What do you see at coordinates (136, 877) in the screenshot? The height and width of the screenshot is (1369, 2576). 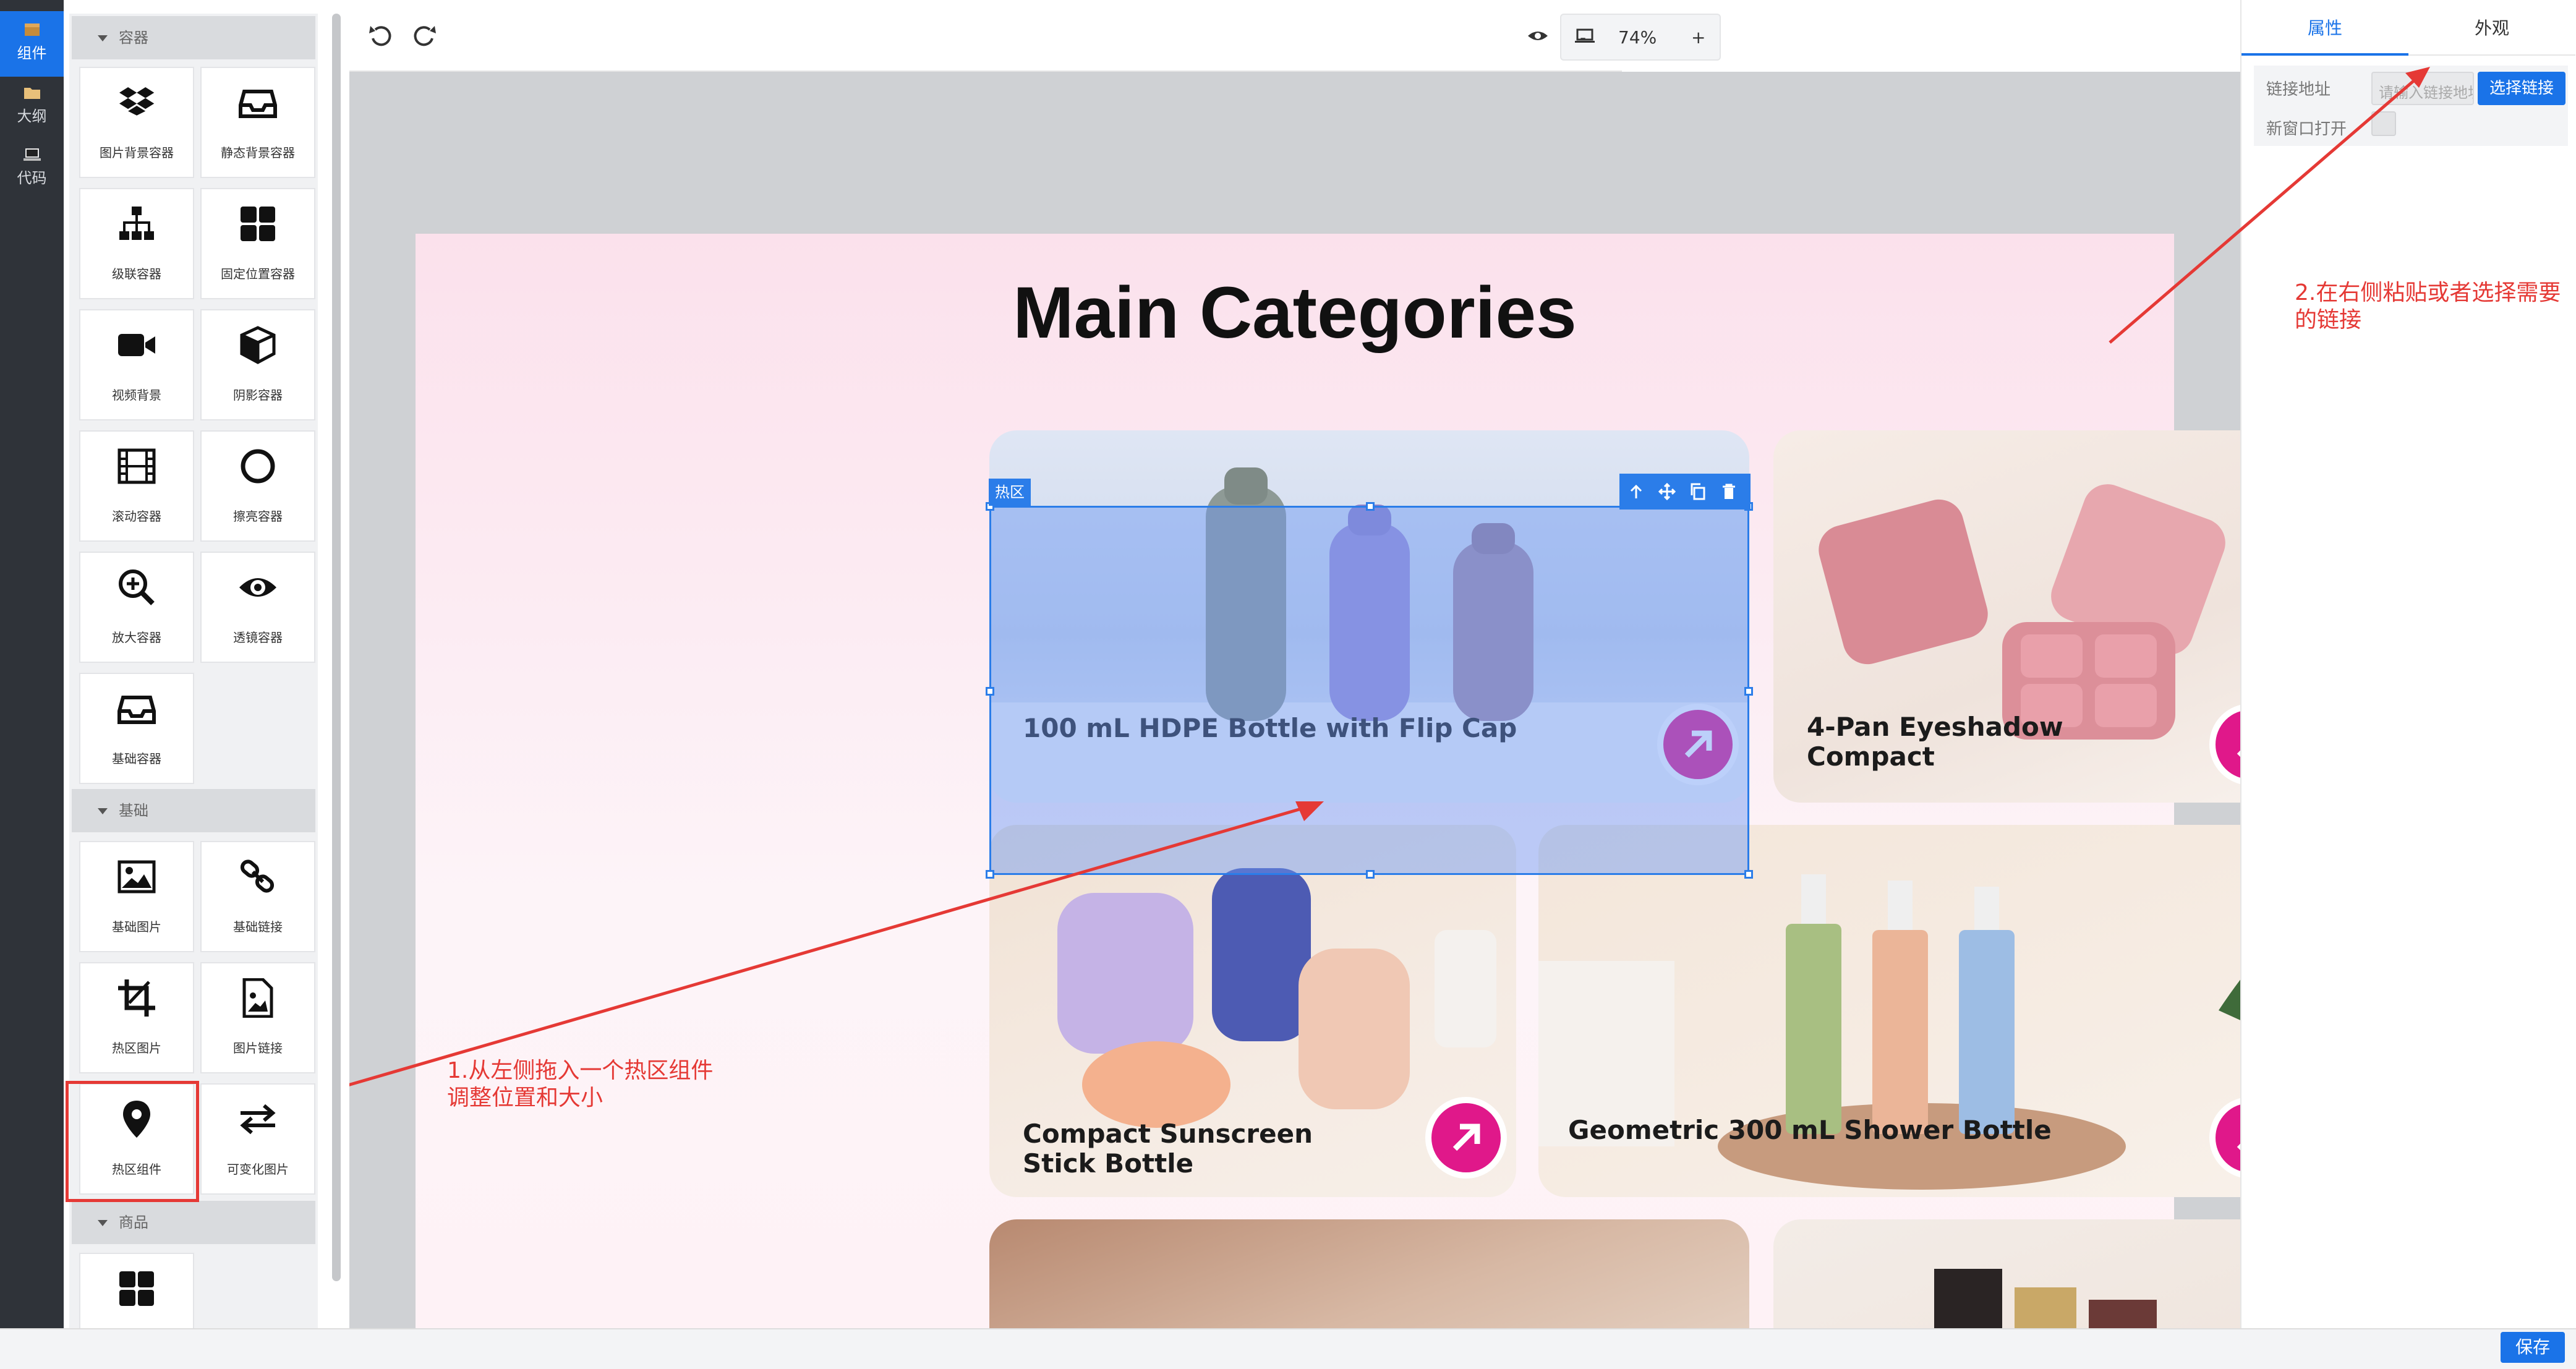 I see `image-icon` at bounding box center [136, 877].